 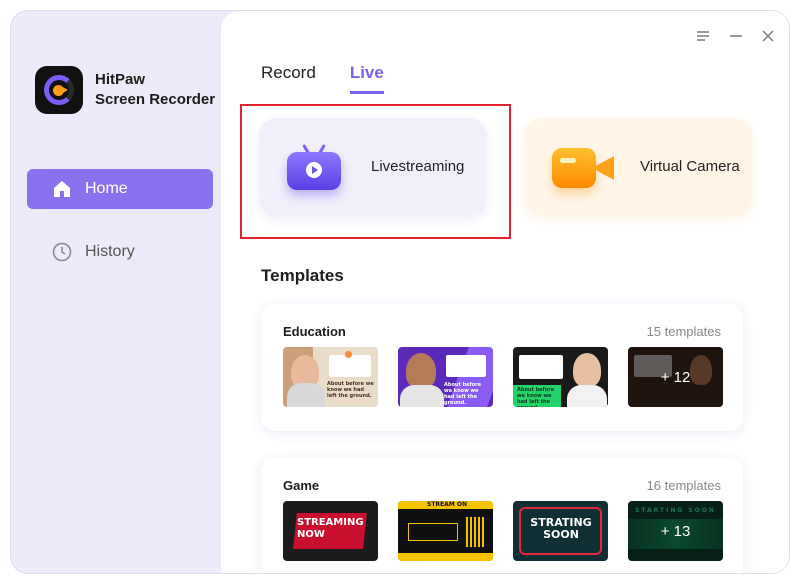 I want to click on template-more-count: + 12, so click(x=675, y=377).